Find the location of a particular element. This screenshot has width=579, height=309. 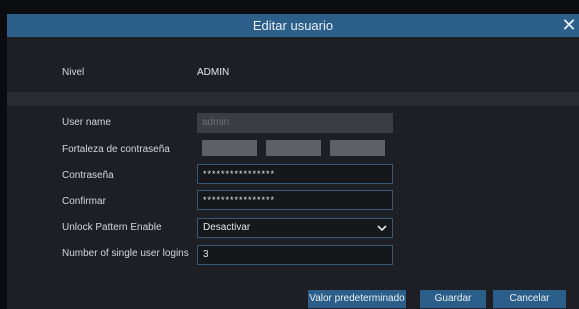

pattern-label: Unlock Pattern Enable is located at coordinates (112, 227).